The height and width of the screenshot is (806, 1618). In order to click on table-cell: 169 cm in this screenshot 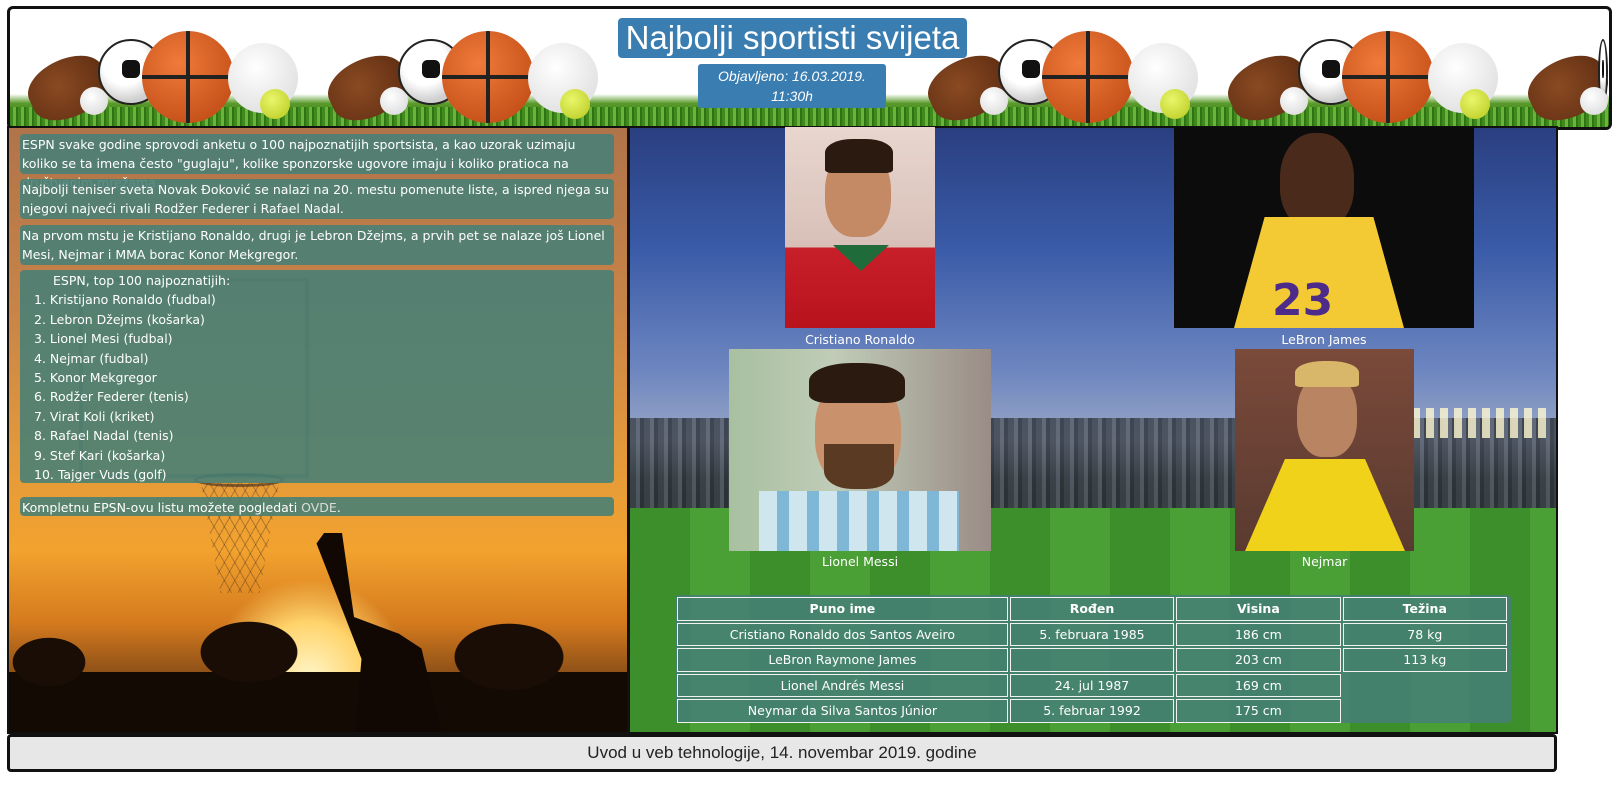, I will do `click(1258, 685)`.